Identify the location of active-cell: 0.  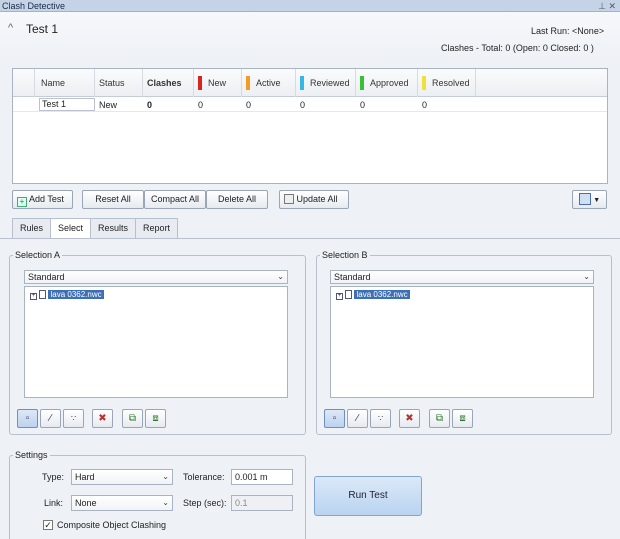
(249, 105).